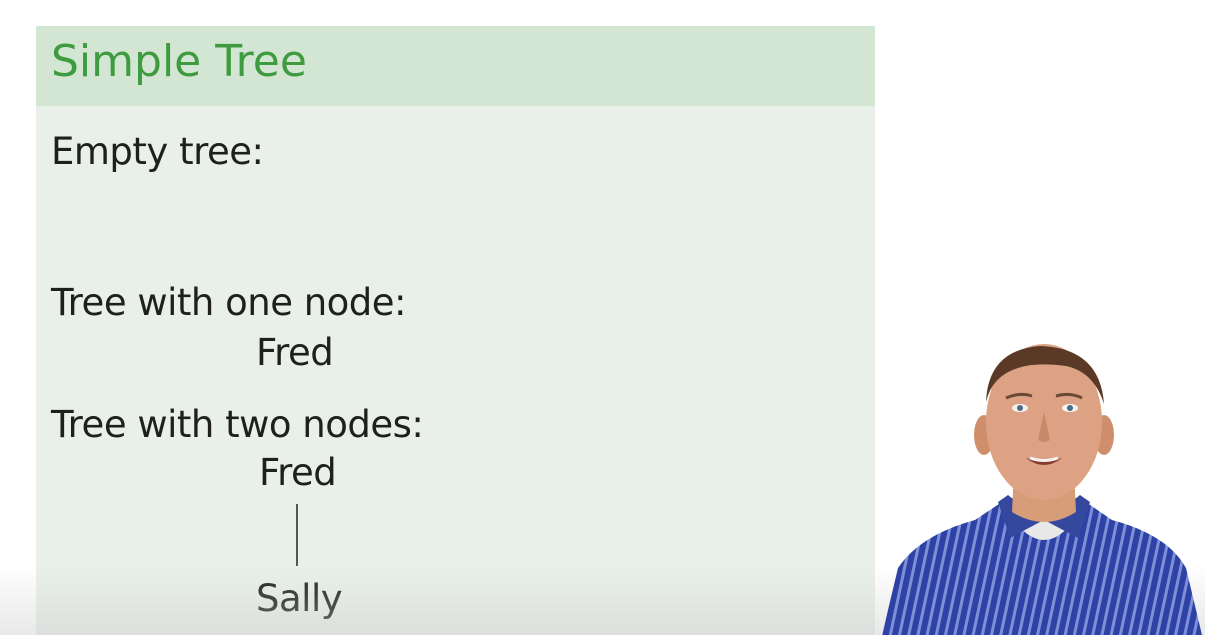 Image resolution: width=1205 pixels, height=635 pixels. Describe the element at coordinates (299, 598) in the screenshot. I see `two-node-child: Sally` at that location.